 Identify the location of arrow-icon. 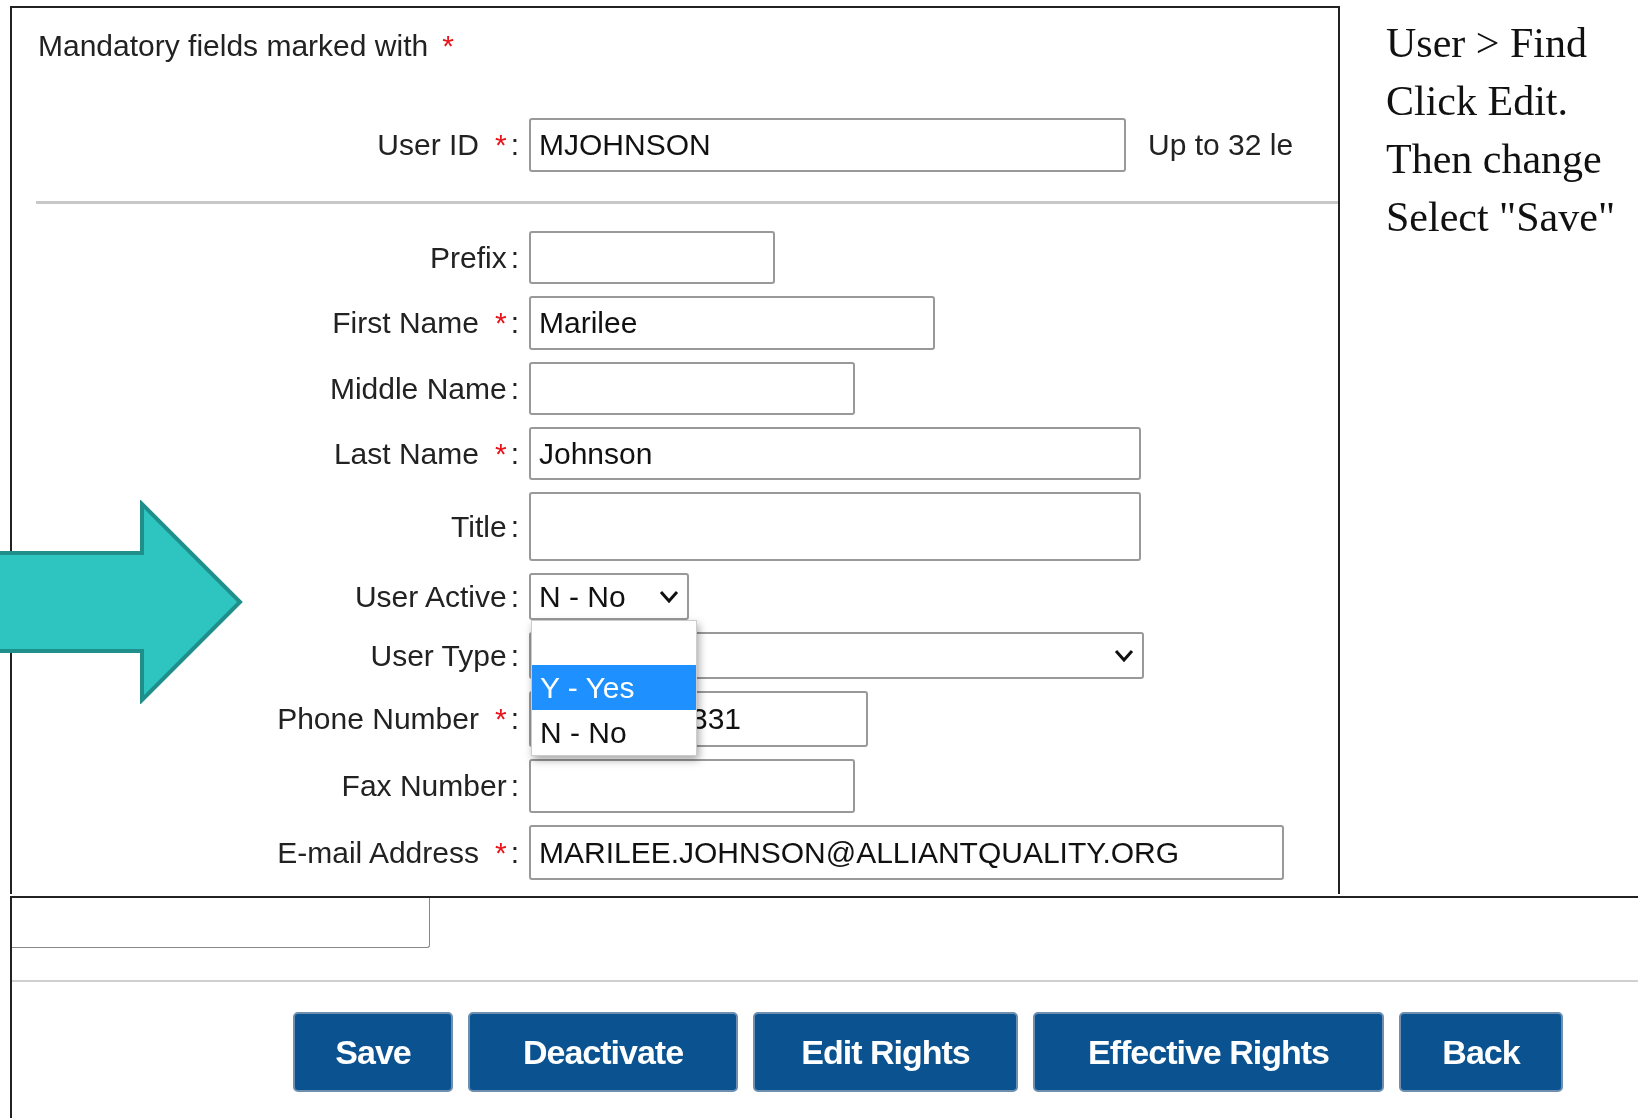
(122, 602).